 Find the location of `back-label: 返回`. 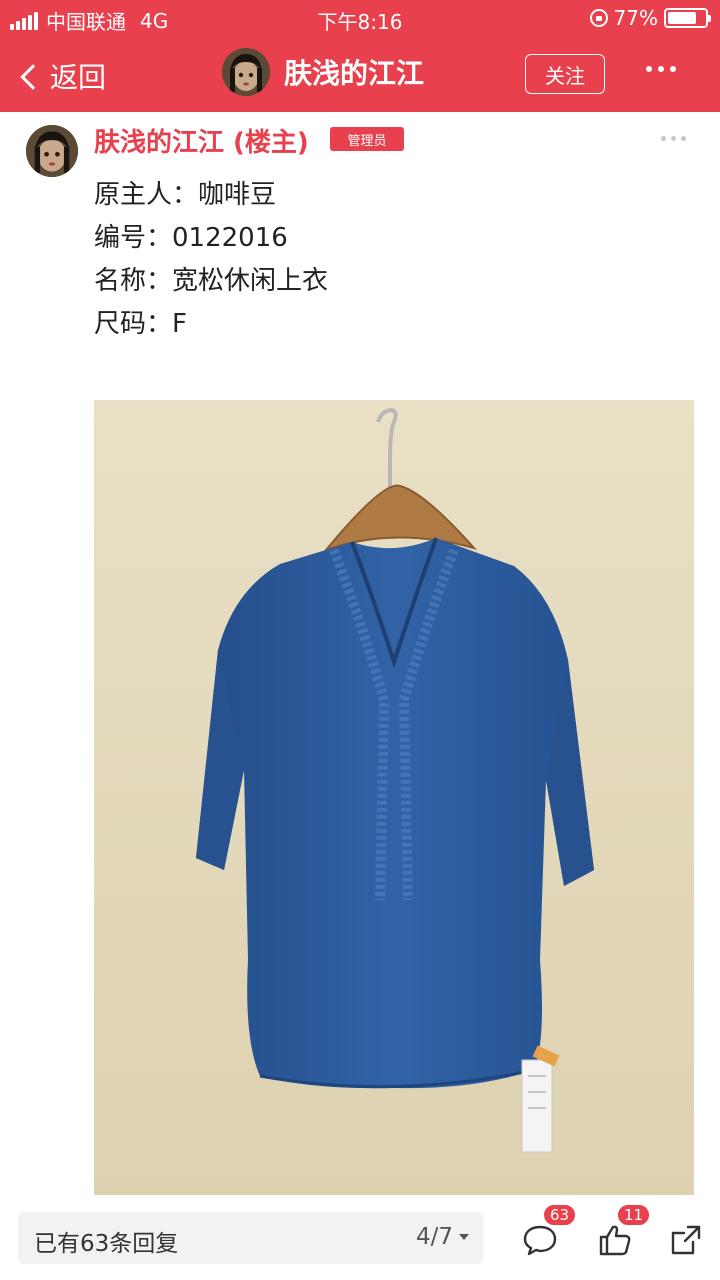

back-label: 返回 is located at coordinates (78, 77).